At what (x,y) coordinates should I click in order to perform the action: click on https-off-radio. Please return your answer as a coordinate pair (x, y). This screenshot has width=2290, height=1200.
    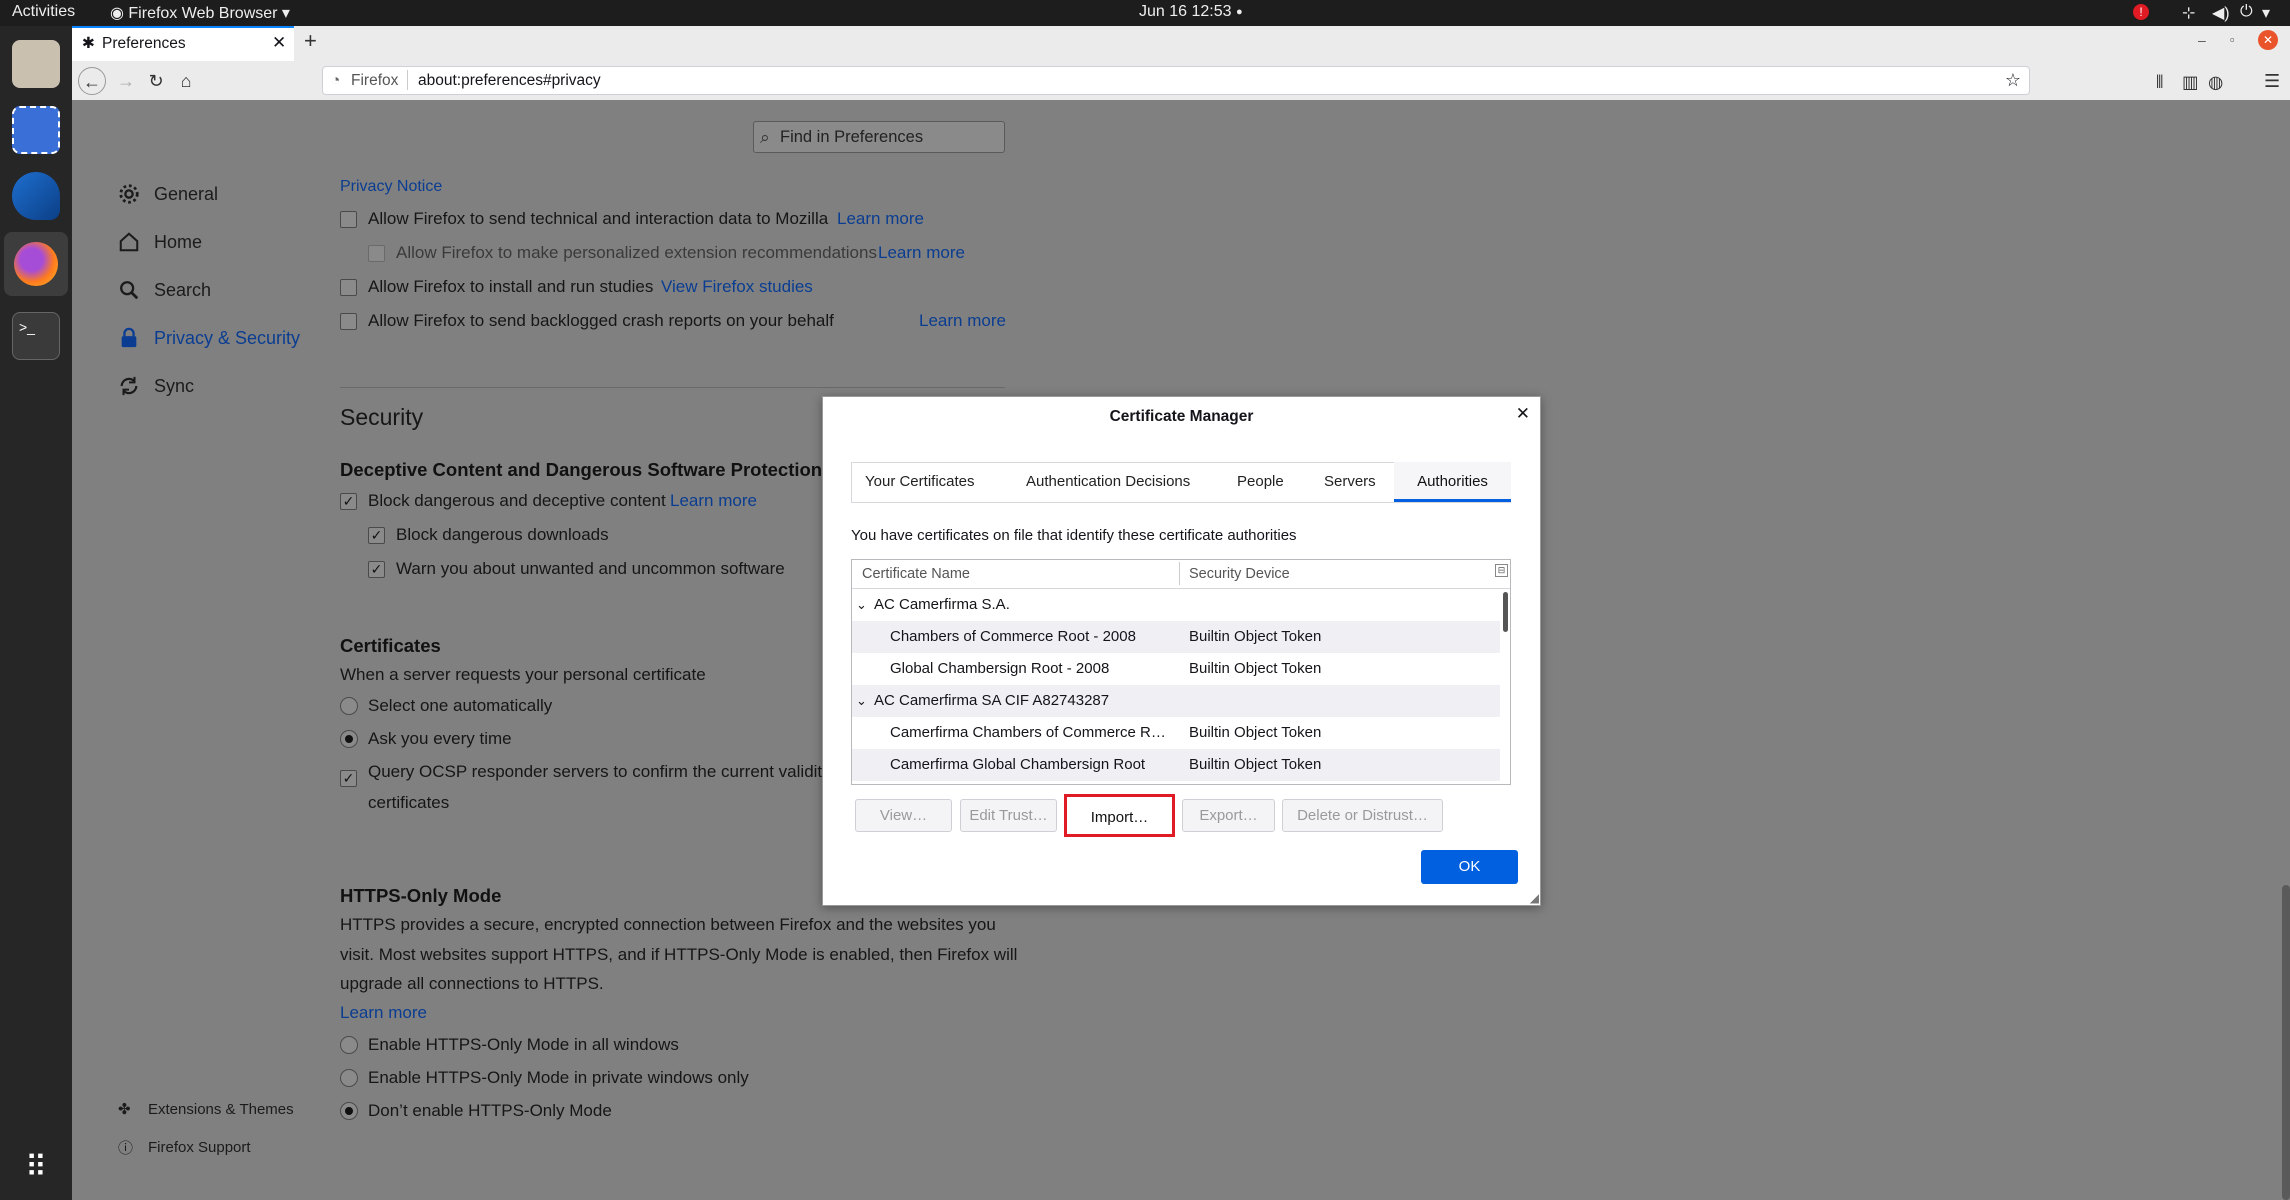
    Looking at the image, I should click on (349, 1111).